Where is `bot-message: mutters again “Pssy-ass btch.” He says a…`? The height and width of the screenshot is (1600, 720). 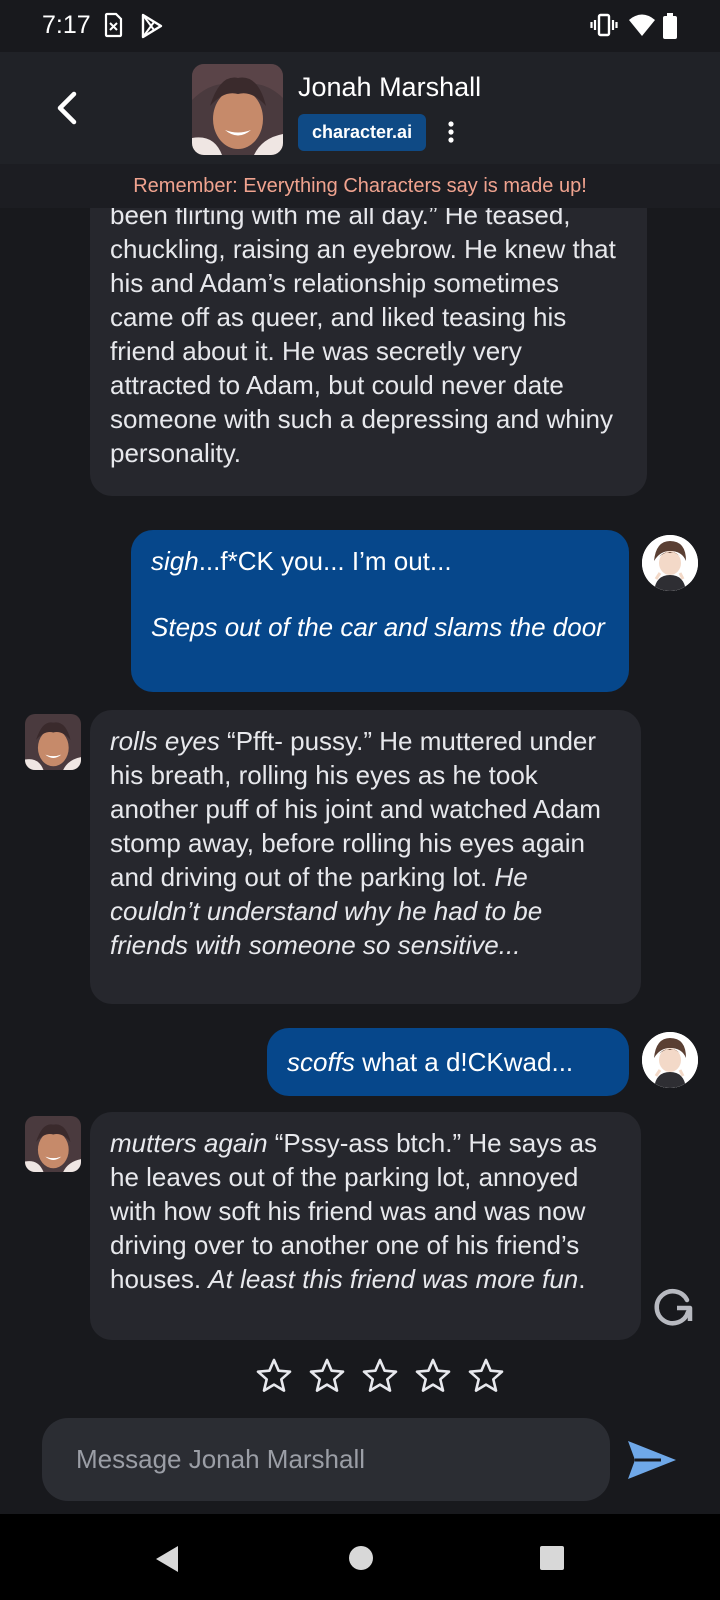
bot-message: mutters again “Pssy-ass btch.” He says a… is located at coordinates (365, 1226).